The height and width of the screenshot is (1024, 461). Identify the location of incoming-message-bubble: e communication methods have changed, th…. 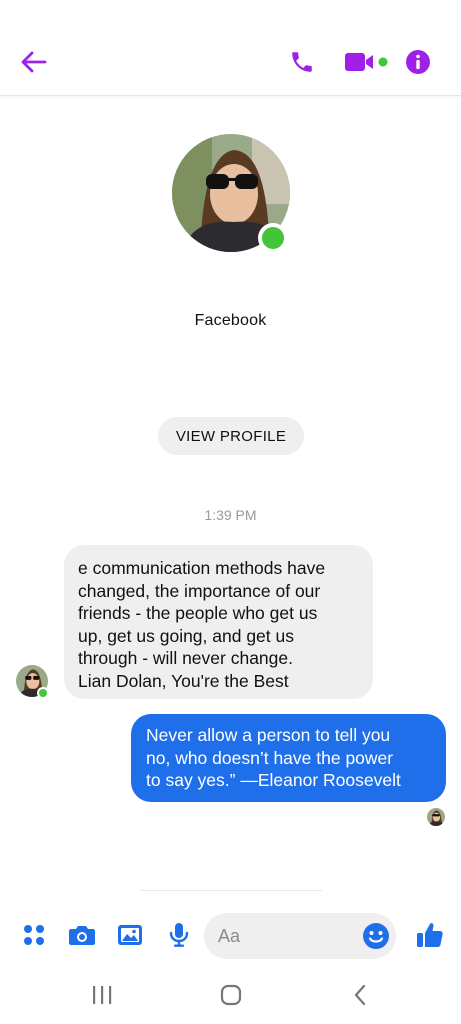
(218, 622).